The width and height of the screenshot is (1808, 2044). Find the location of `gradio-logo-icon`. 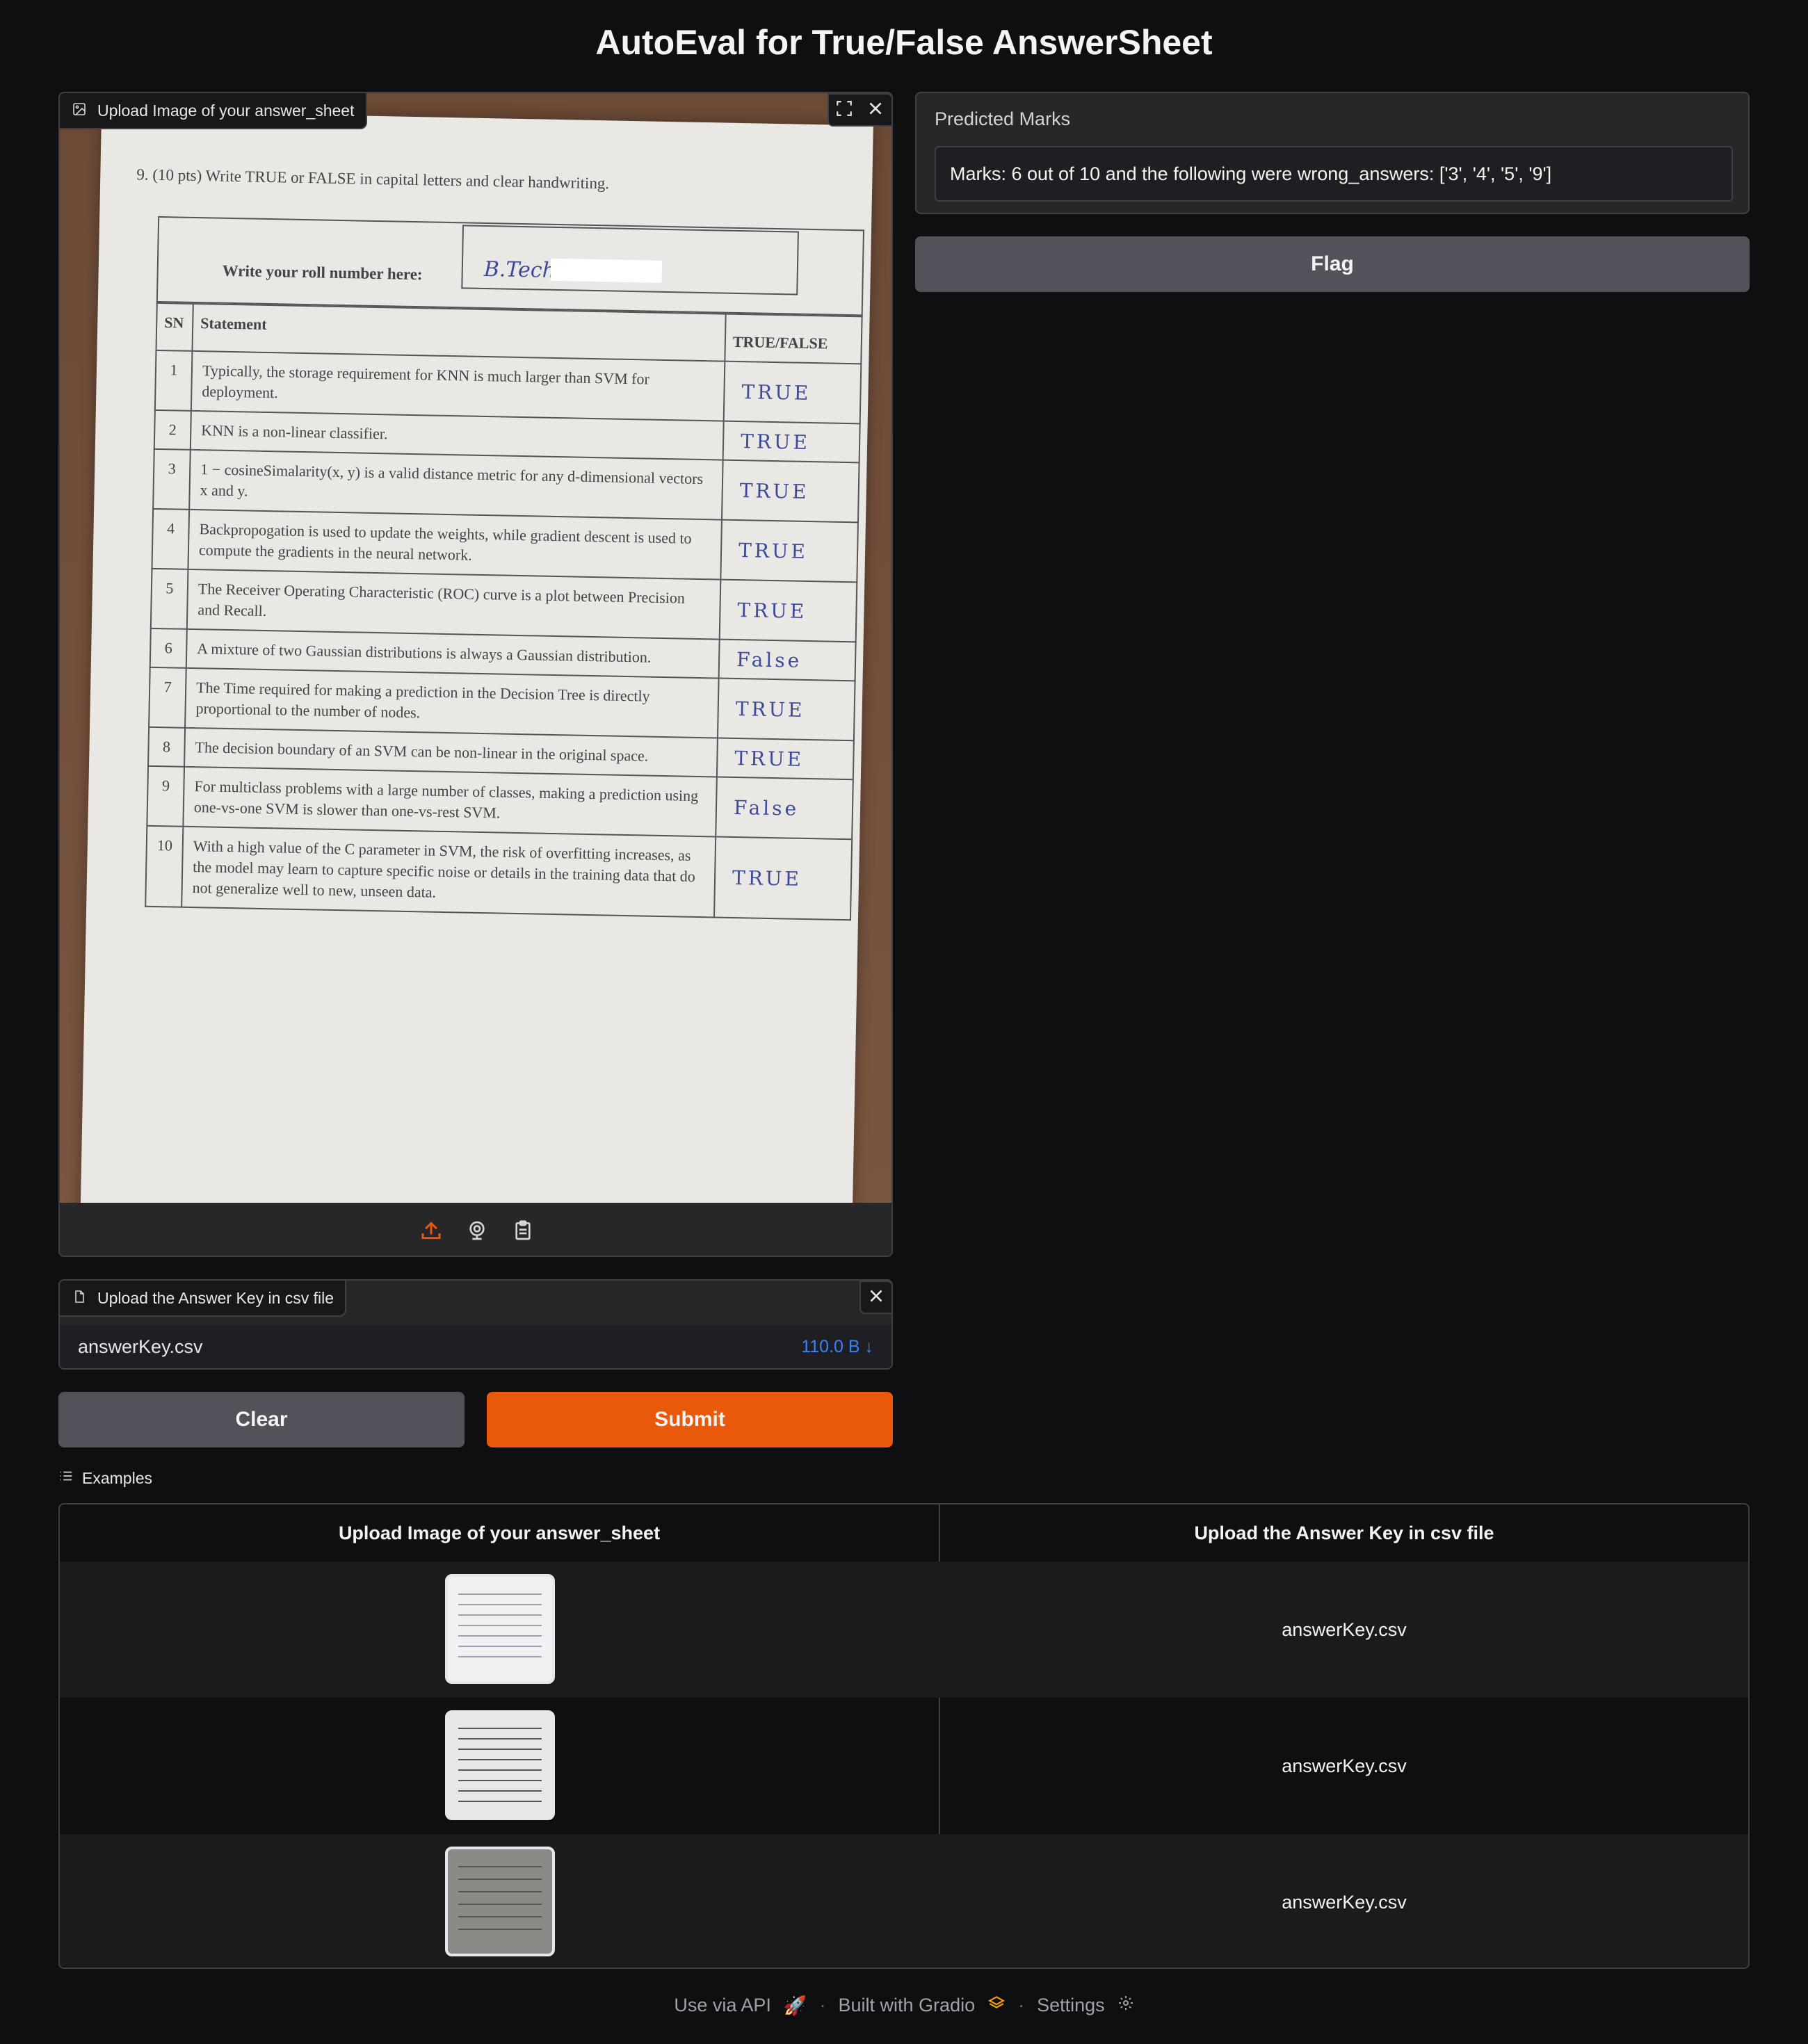

gradio-logo-icon is located at coordinates (996, 2005).